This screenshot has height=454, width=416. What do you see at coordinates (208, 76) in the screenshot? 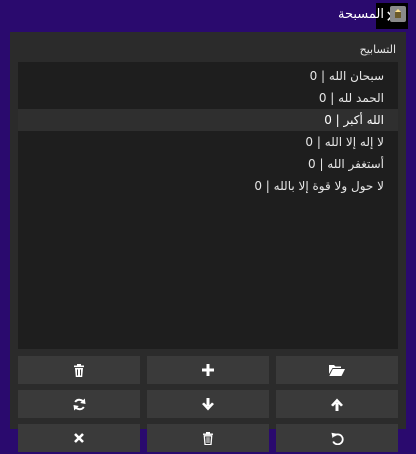
I see `list-item: سبحان الله | 0` at bounding box center [208, 76].